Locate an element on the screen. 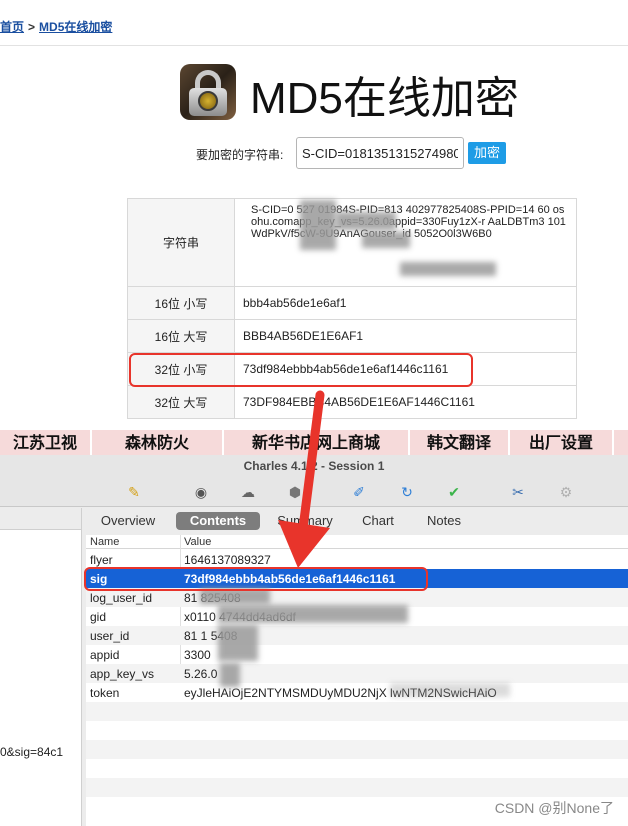 Image resolution: width=628 pixels, height=826 pixels. broom-icon: ✎ is located at coordinates (134, 492).